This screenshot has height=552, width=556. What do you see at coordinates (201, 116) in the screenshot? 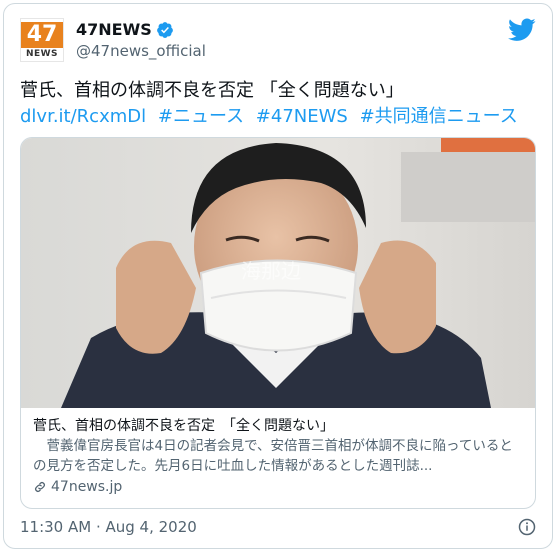
I see `hashtag-link: #ニュース` at bounding box center [201, 116].